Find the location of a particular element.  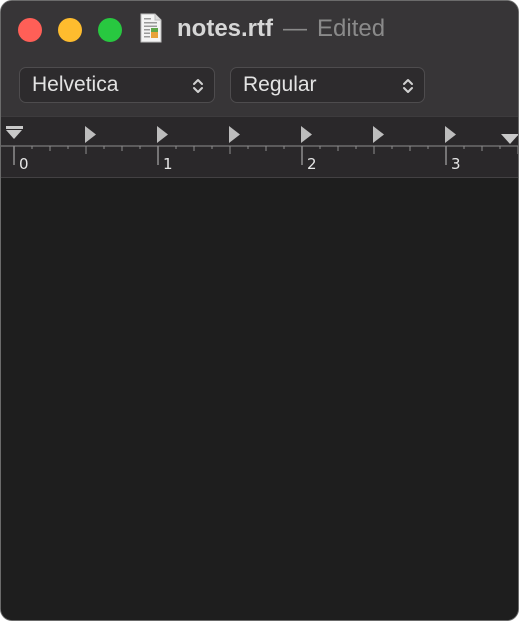

ruler: 0 1 2 3 is located at coordinates (259, 147).